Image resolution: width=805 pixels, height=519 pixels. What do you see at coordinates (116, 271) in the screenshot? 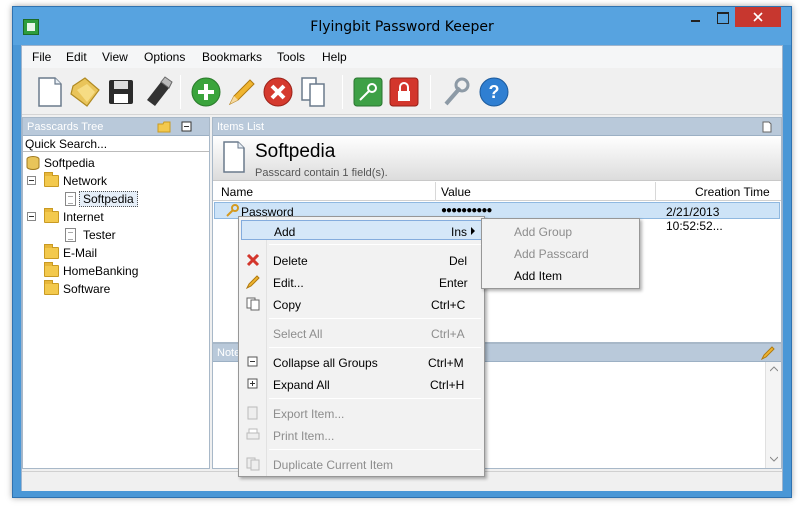
I see `tree-item-homebanking: HomeBanking` at bounding box center [116, 271].